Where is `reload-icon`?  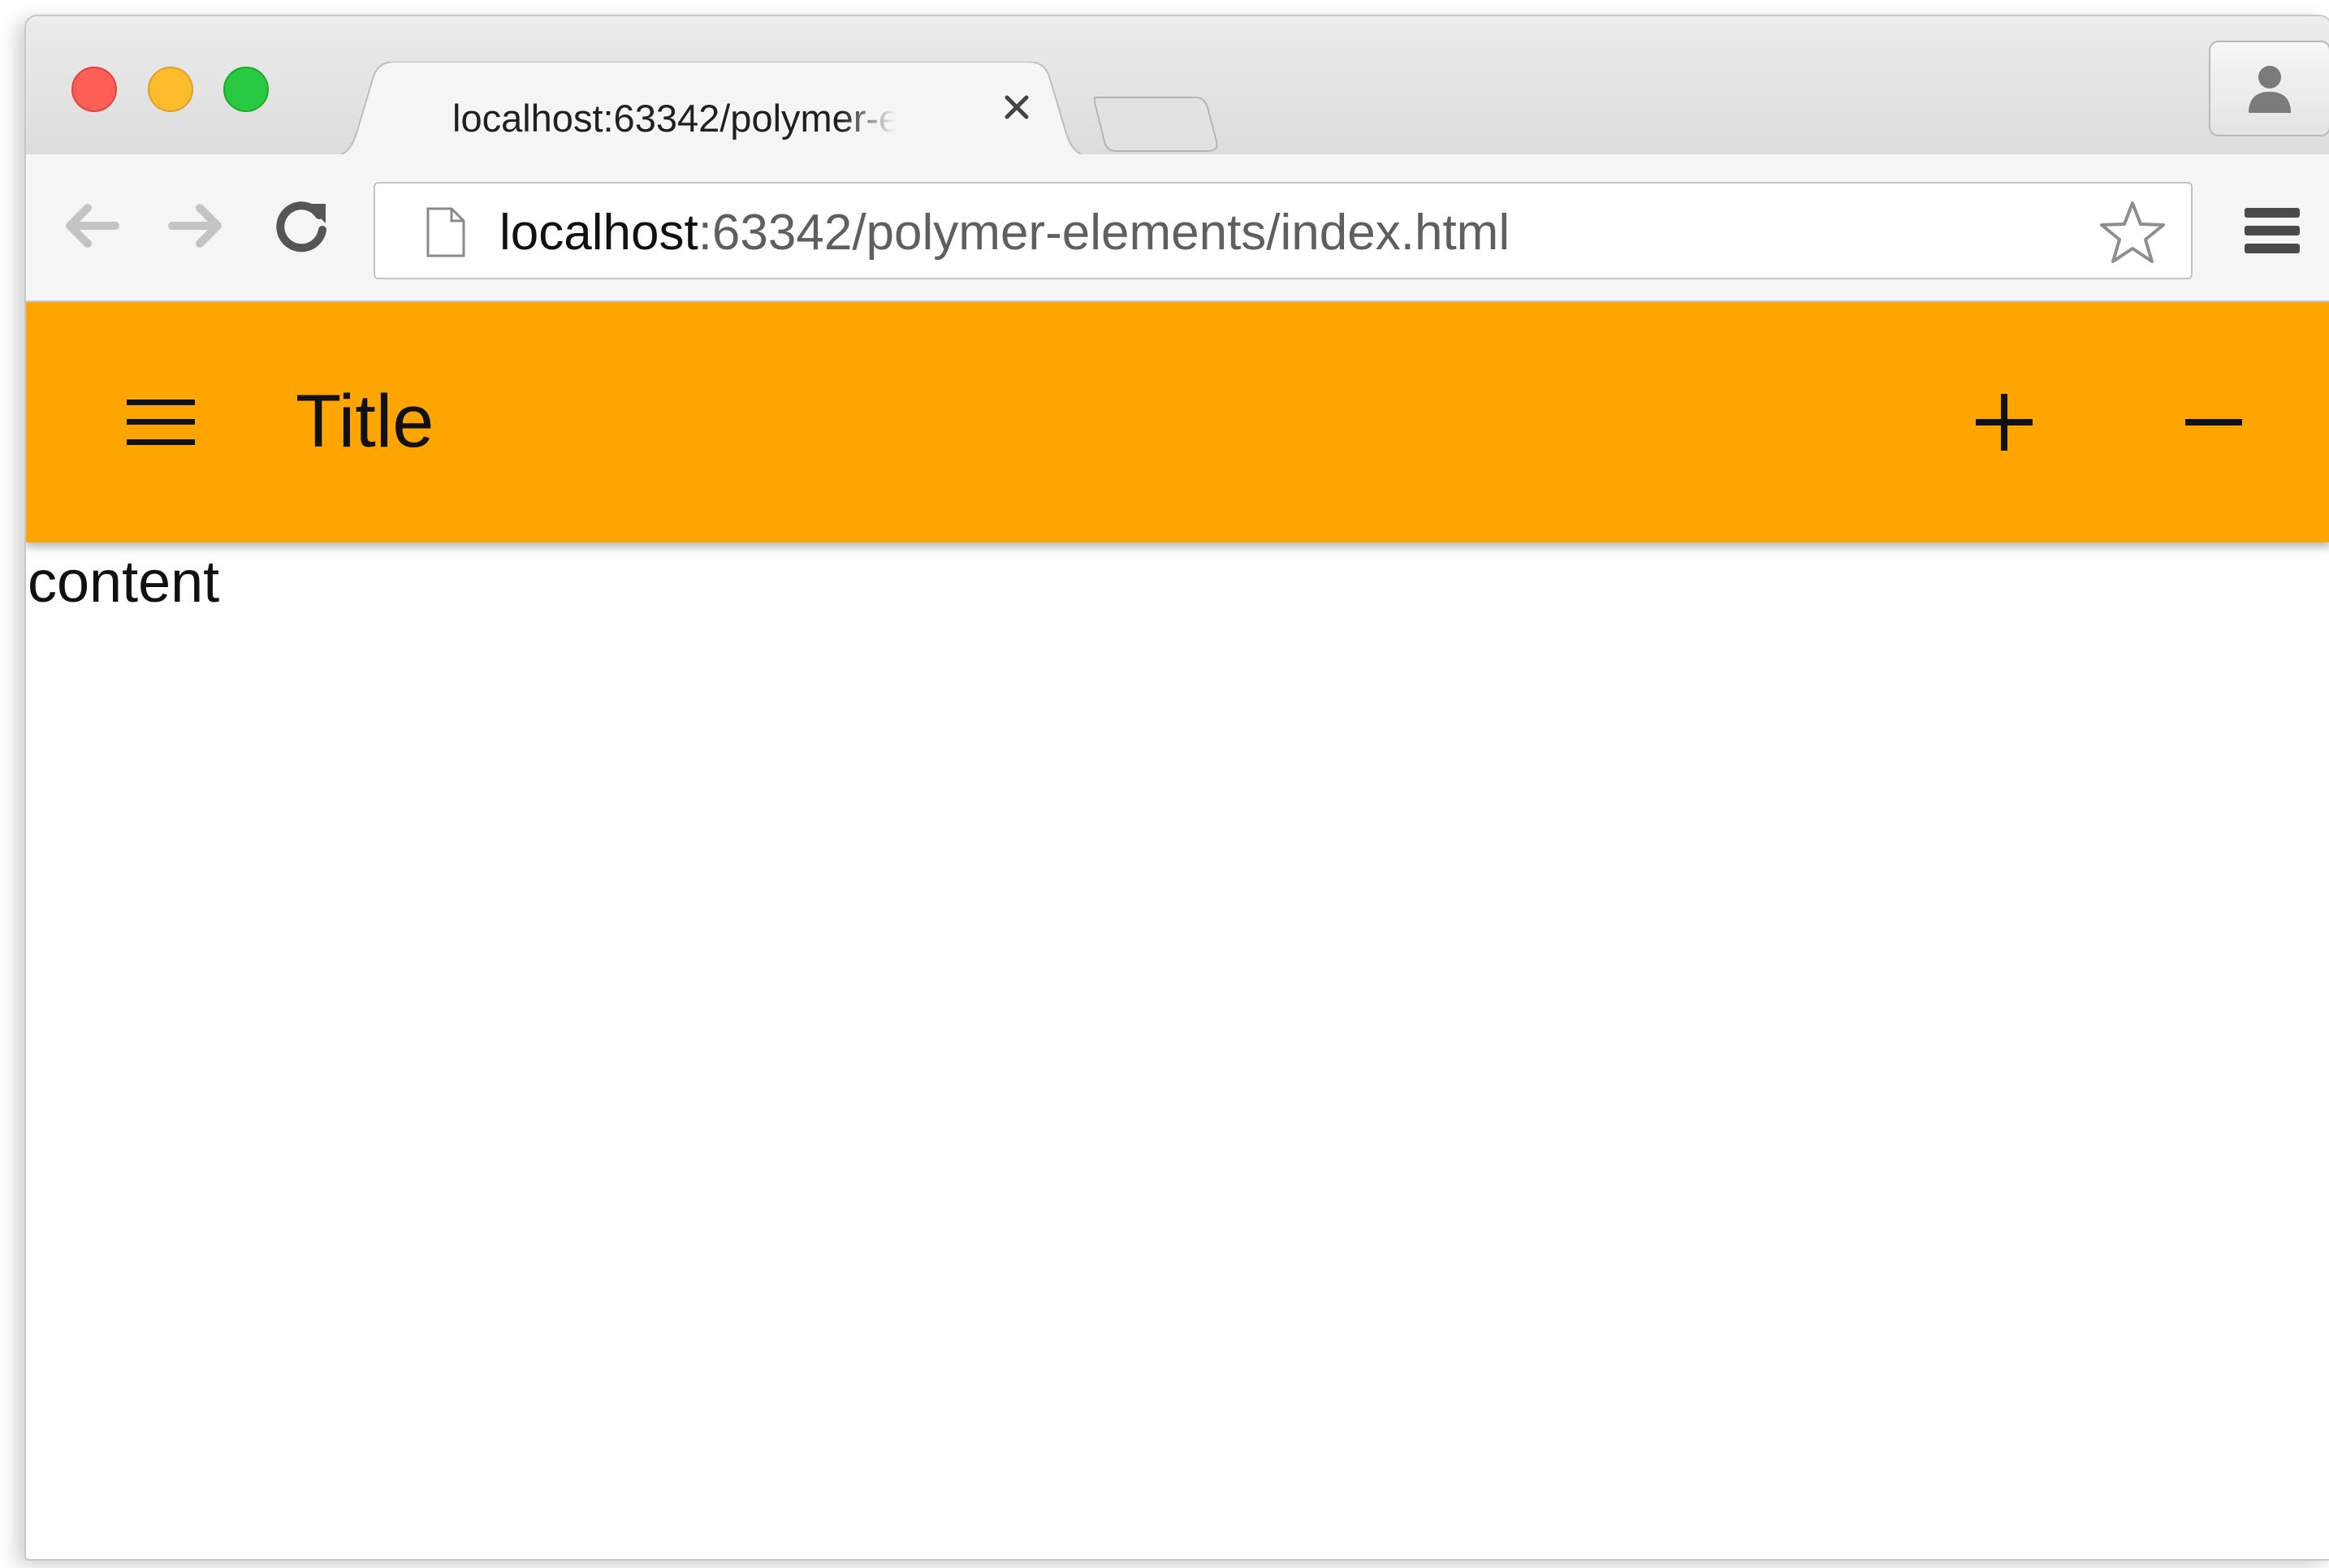
reload-icon is located at coordinates (301, 227).